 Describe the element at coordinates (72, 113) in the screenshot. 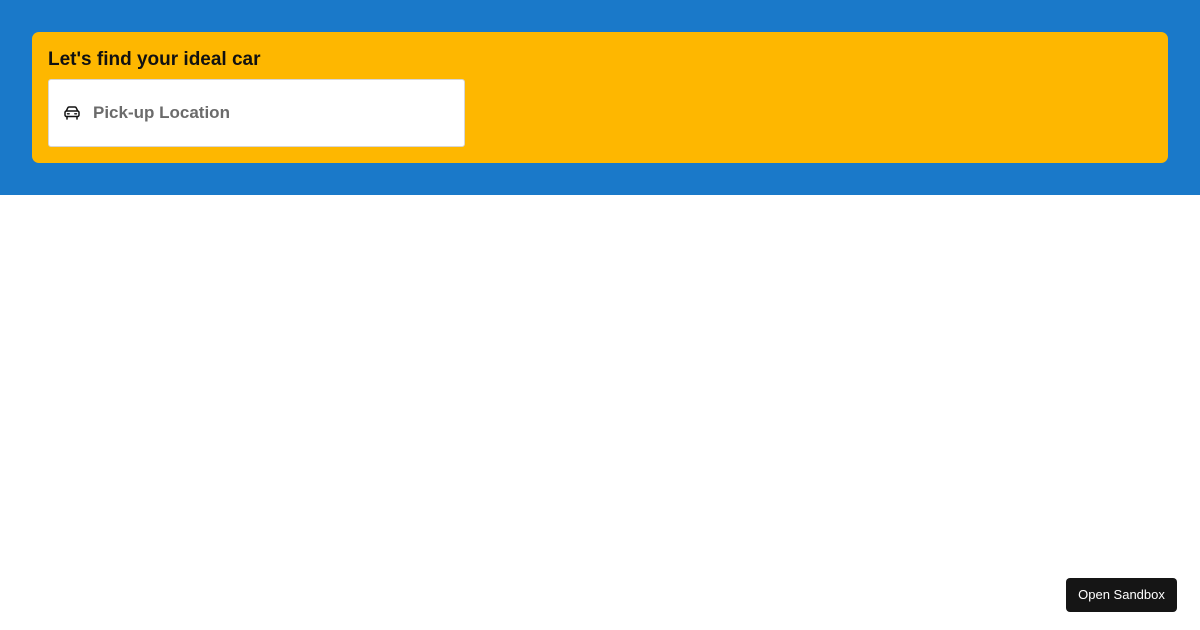

I see `car-icon` at that location.